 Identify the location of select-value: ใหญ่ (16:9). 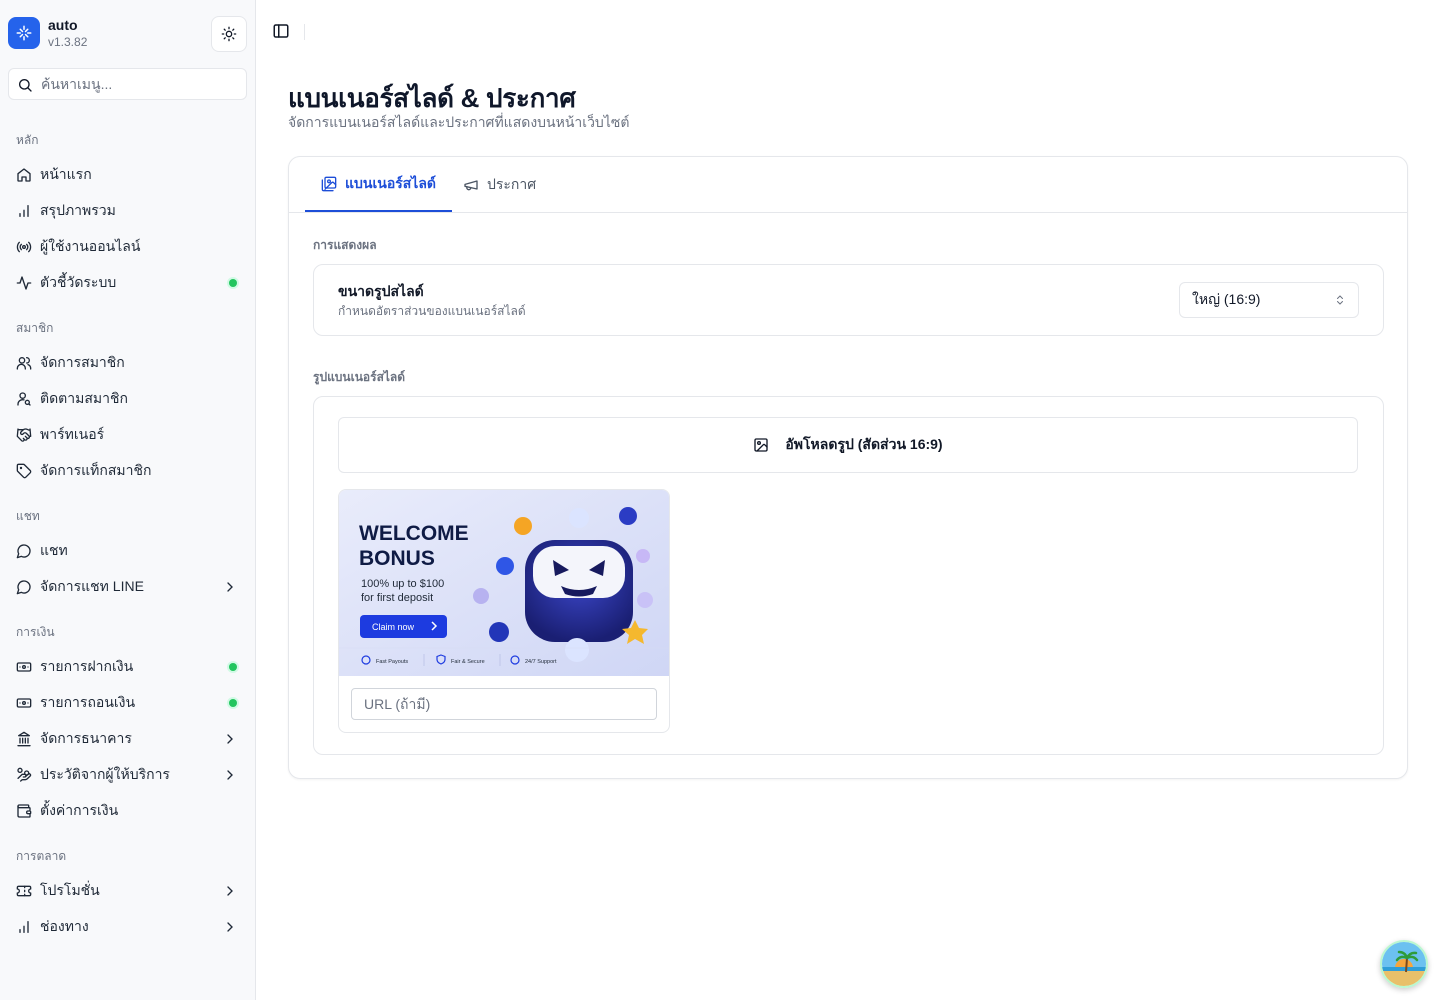
(1226, 299).